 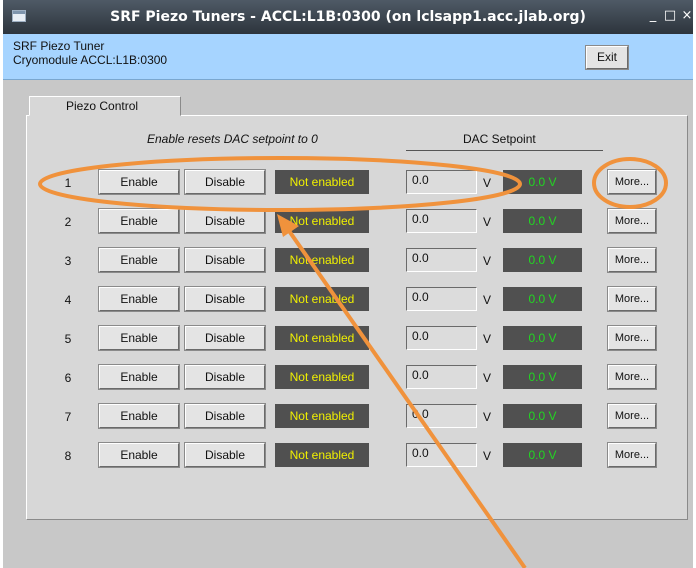 I want to click on row-number: 6, so click(x=68, y=378).